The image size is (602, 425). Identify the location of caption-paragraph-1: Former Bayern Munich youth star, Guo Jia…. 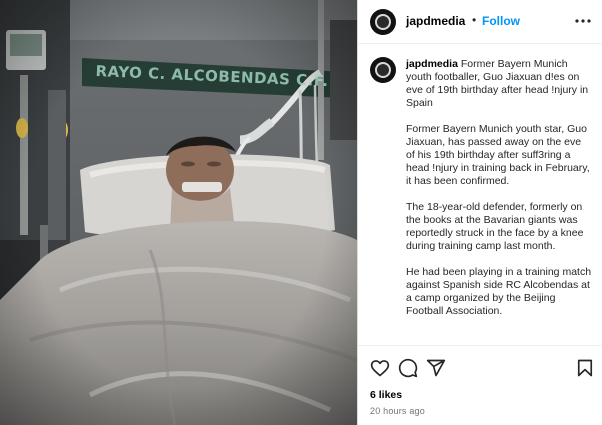
(498, 155).